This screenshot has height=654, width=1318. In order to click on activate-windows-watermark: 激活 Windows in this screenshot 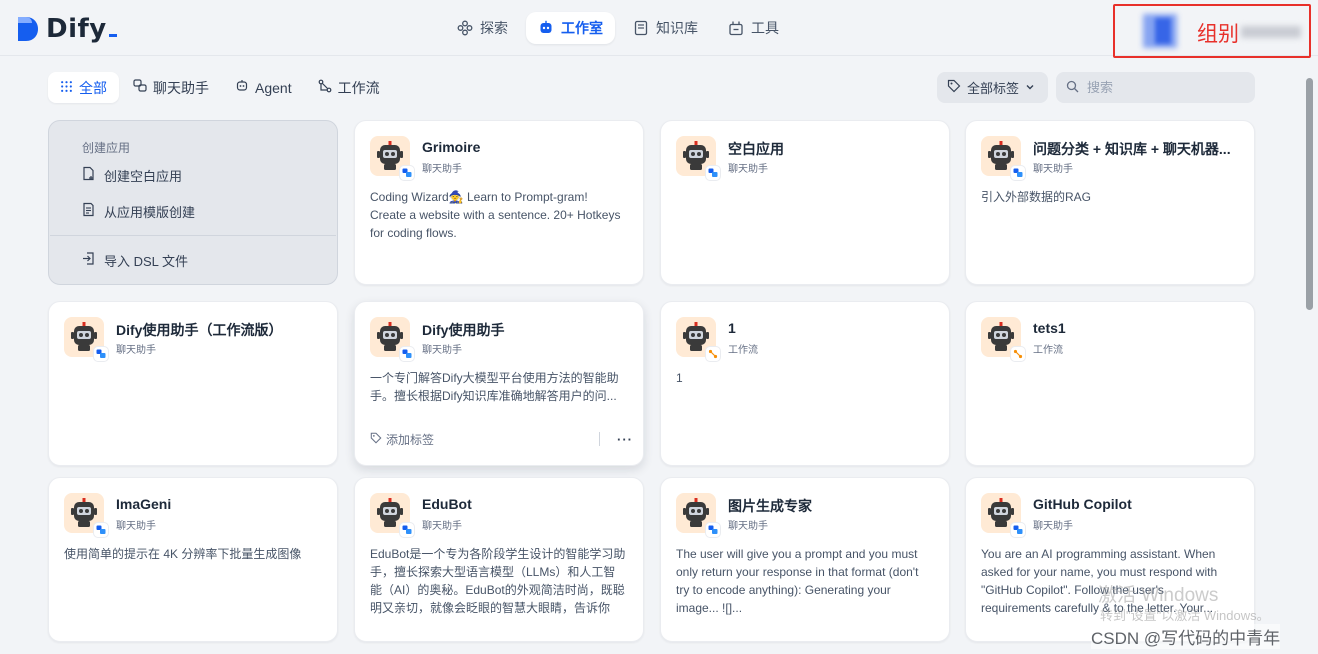, I will do `click(1158, 595)`.